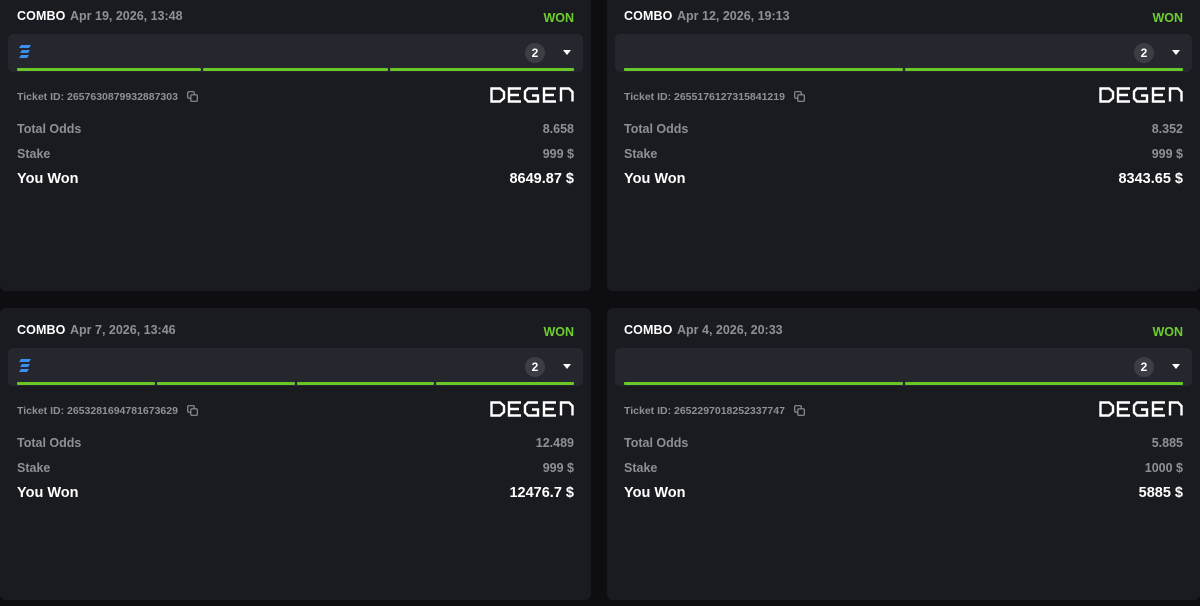 The image size is (1200, 606). I want to click on stake-value: 1000 $, so click(1163, 468).